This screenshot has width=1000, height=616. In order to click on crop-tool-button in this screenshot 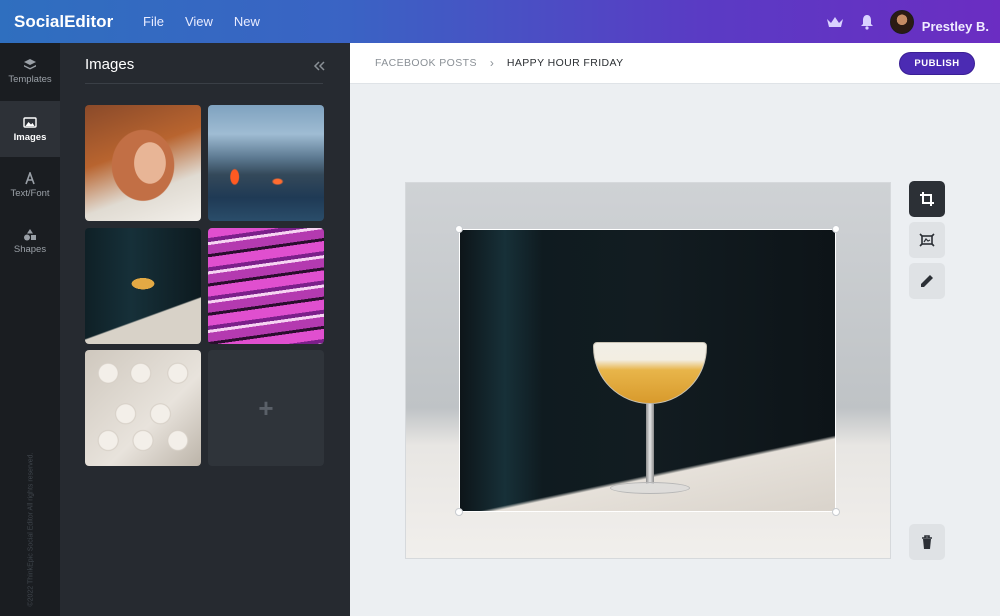, I will do `click(927, 199)`.